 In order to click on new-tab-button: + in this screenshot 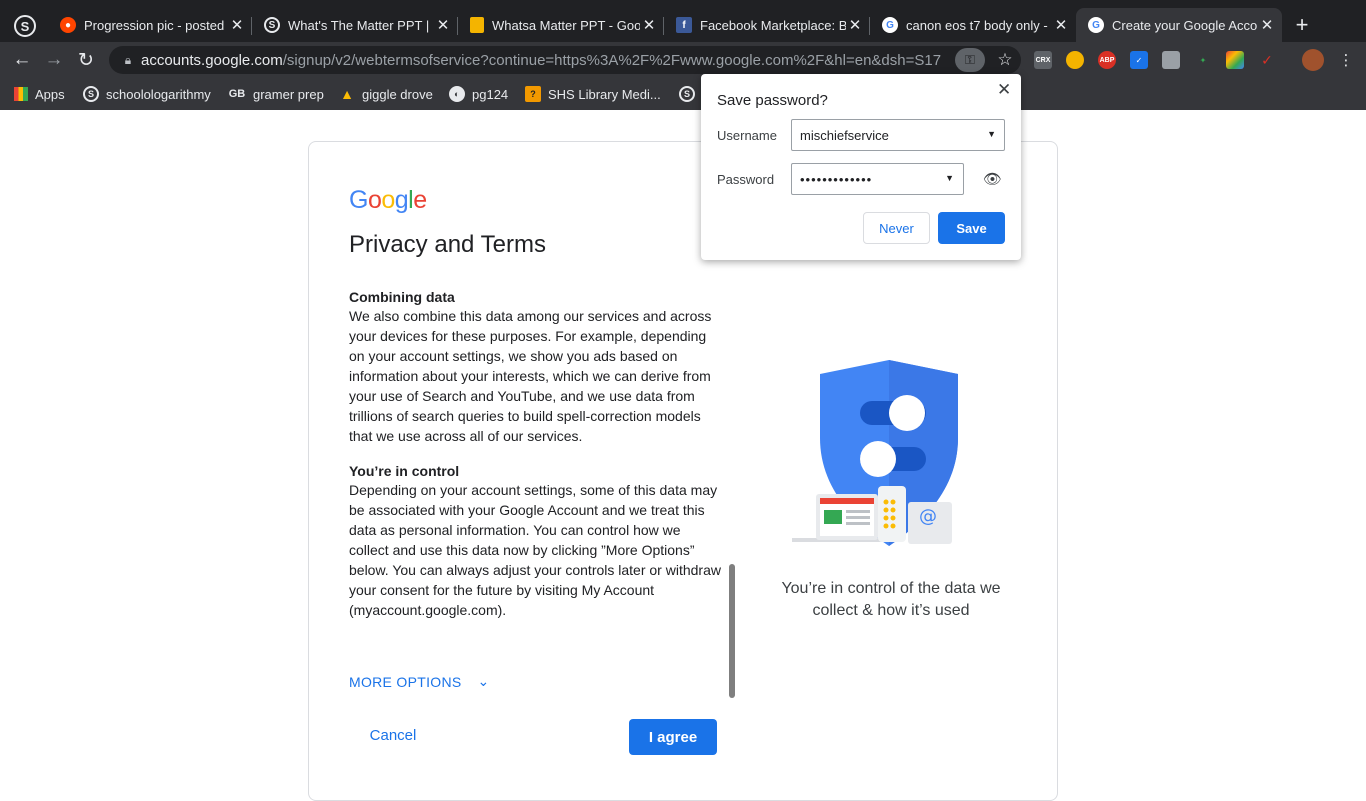, I will do `click(1302, 25)`.